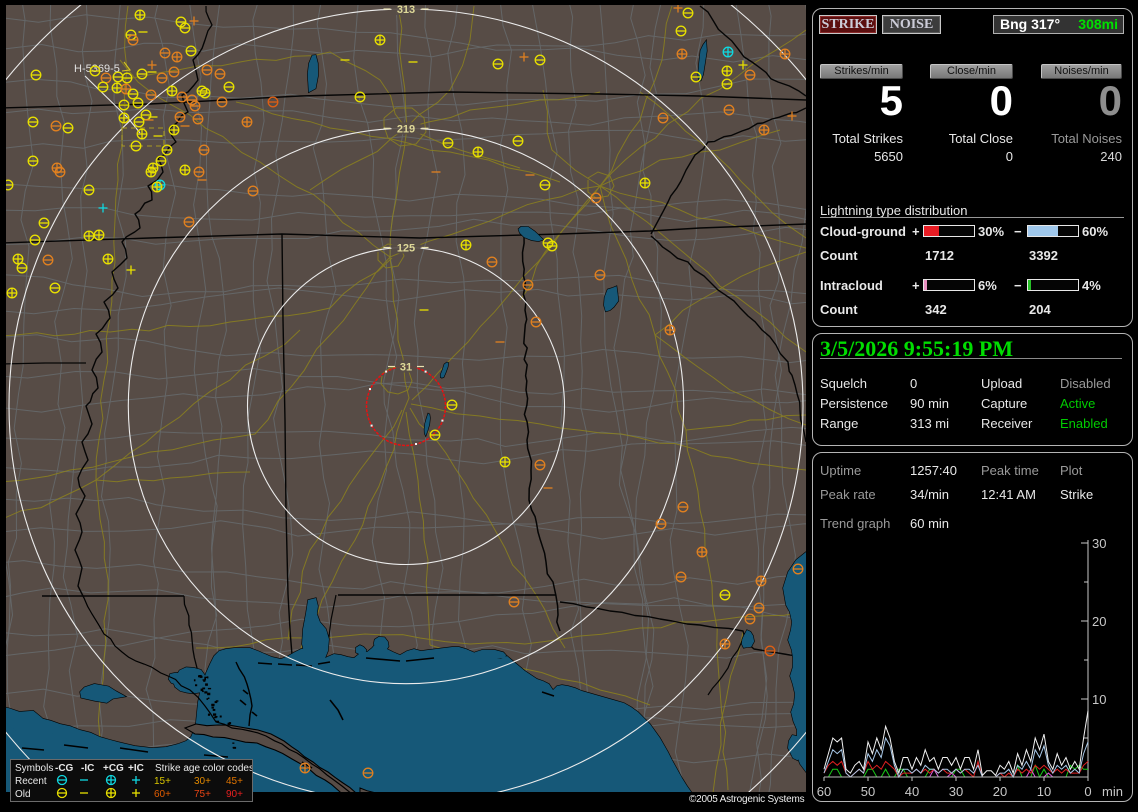  Describe the element at coordinates (202, 794) in the screenshot. I see `svg-text: 75+` at that location.